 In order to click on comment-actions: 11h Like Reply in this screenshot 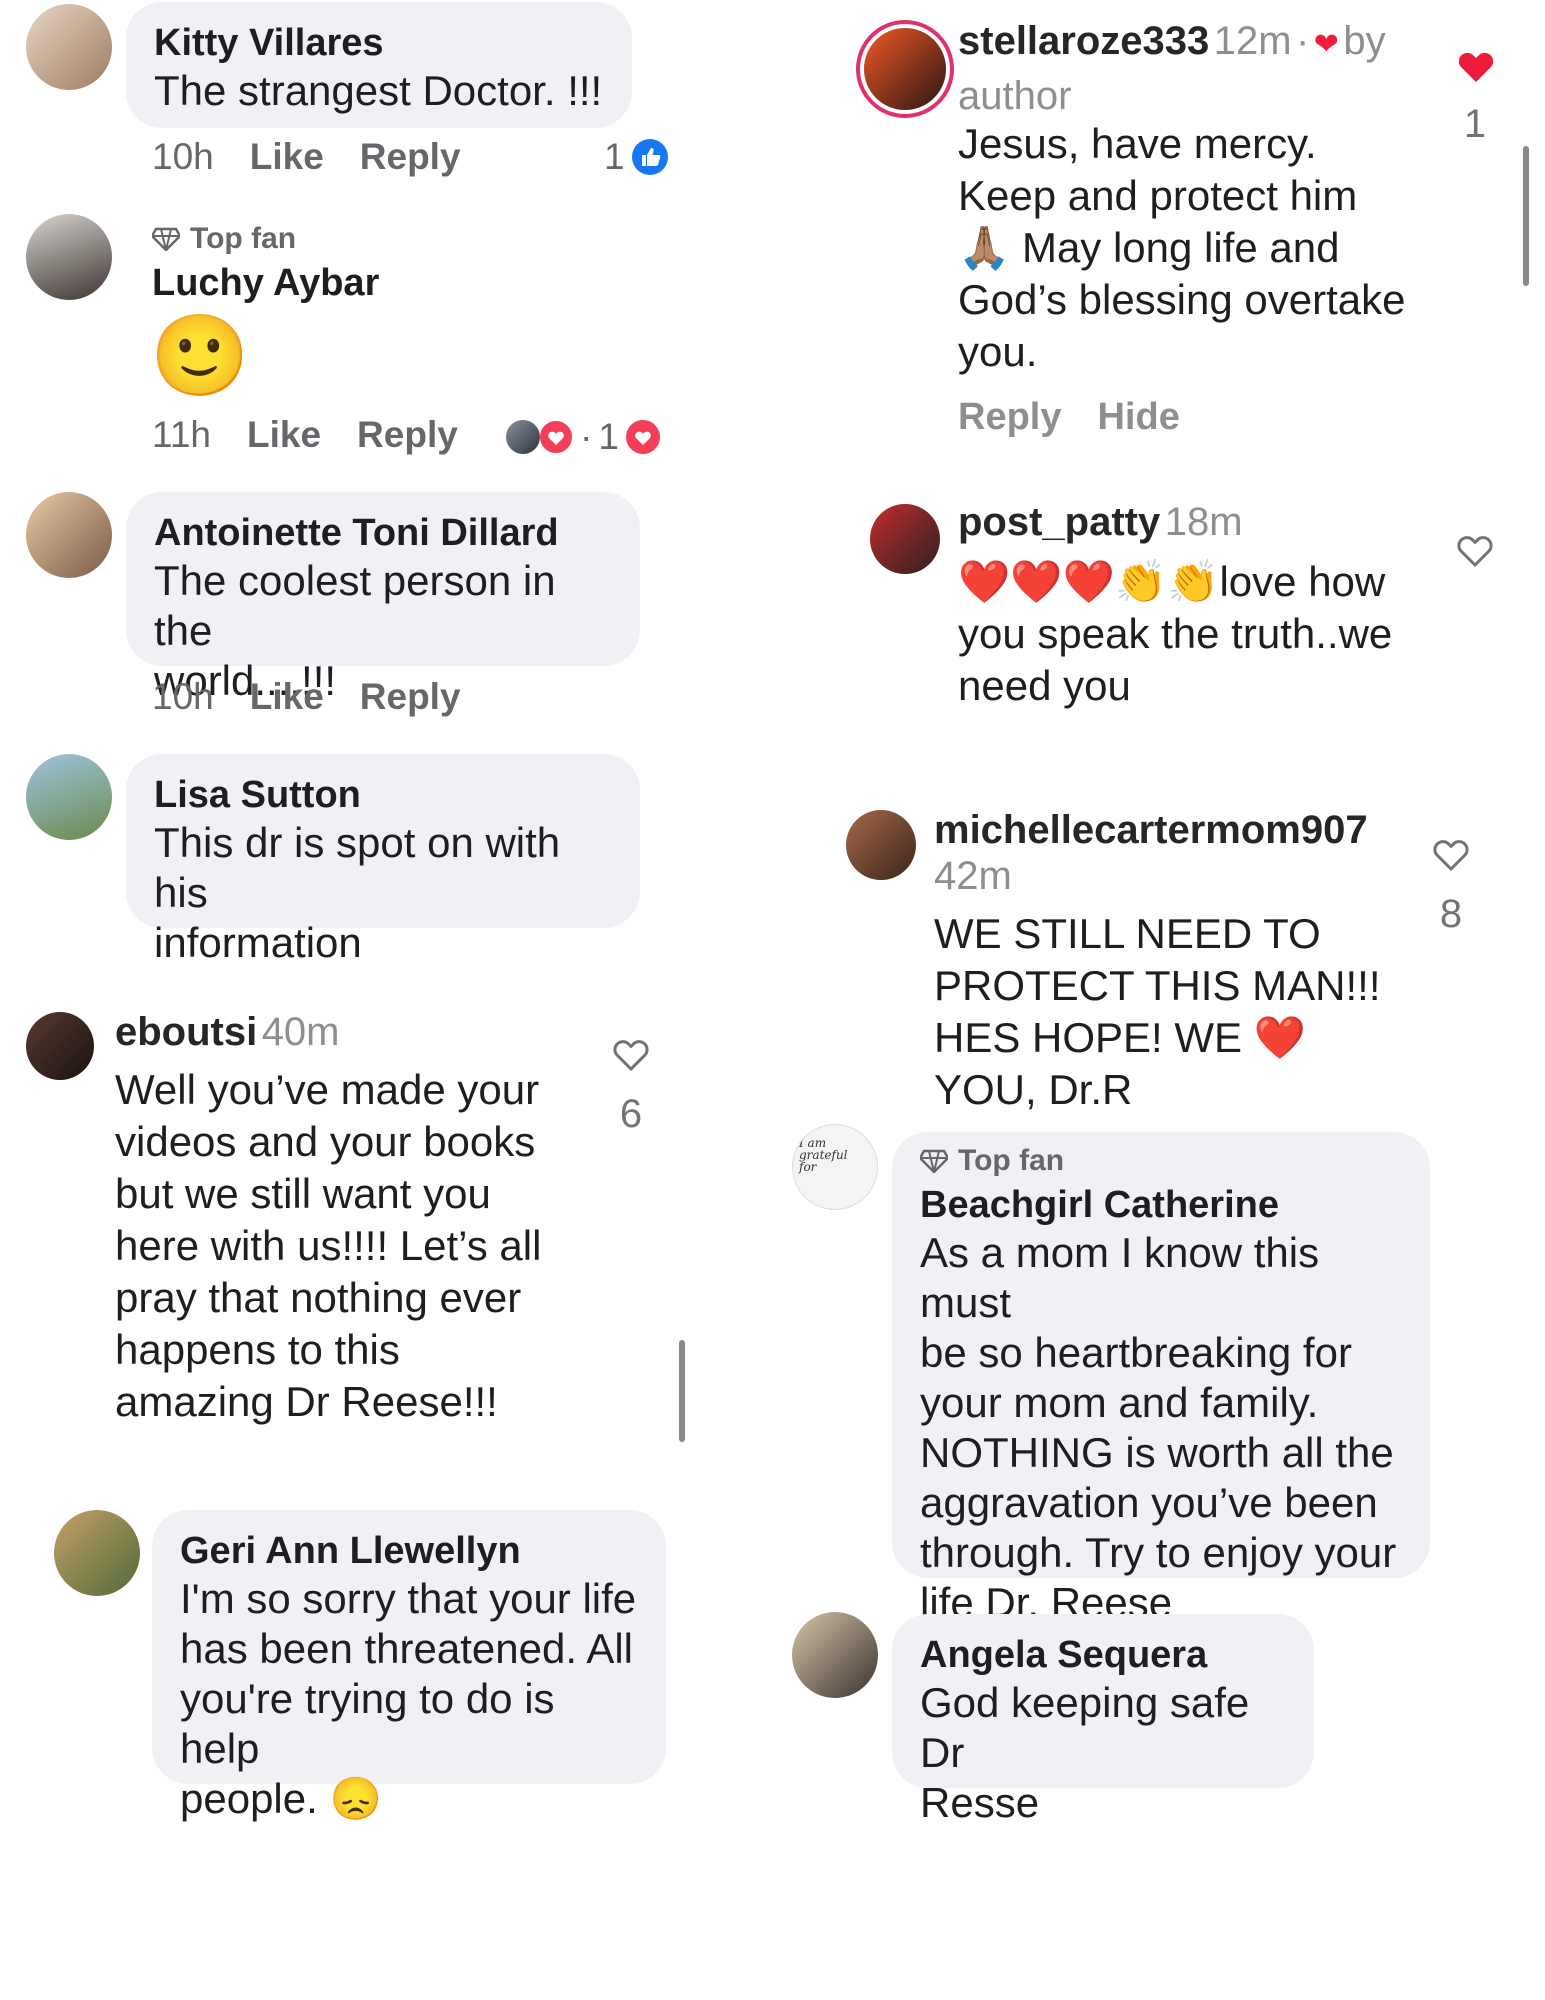, I will do `click(305, 435)`.